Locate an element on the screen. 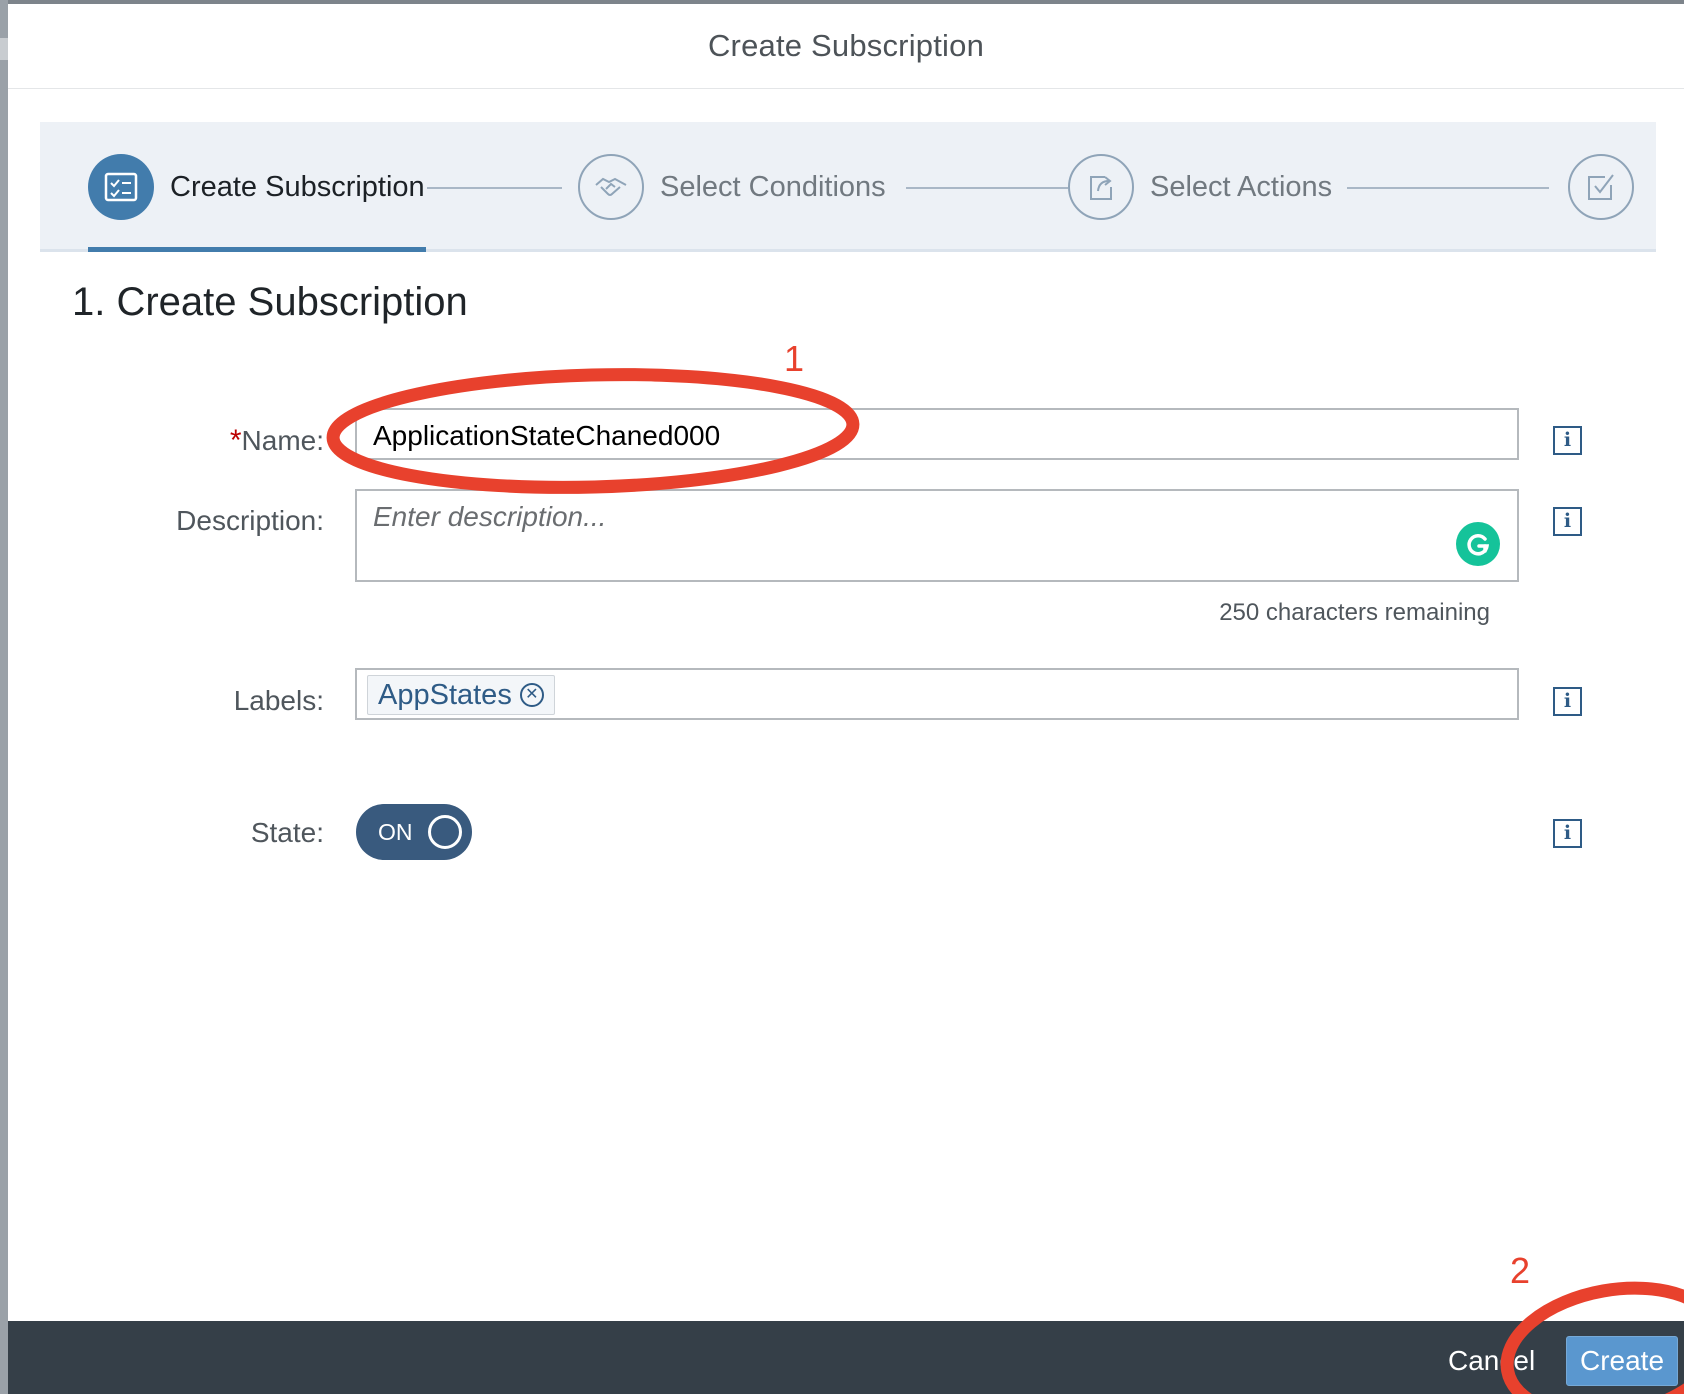 Image resolution: width=1684 pixels, height=1394 pixels. backdrop-handle is located at coordinates (4, 49).